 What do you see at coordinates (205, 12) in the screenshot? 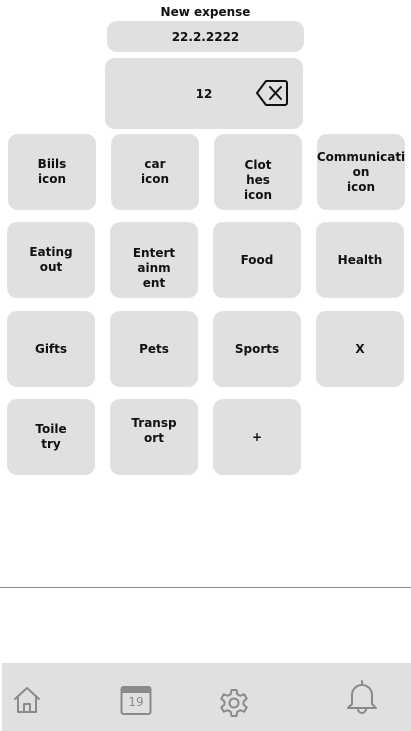
I see `page-title: New expense` at bounding box center [205, 12].